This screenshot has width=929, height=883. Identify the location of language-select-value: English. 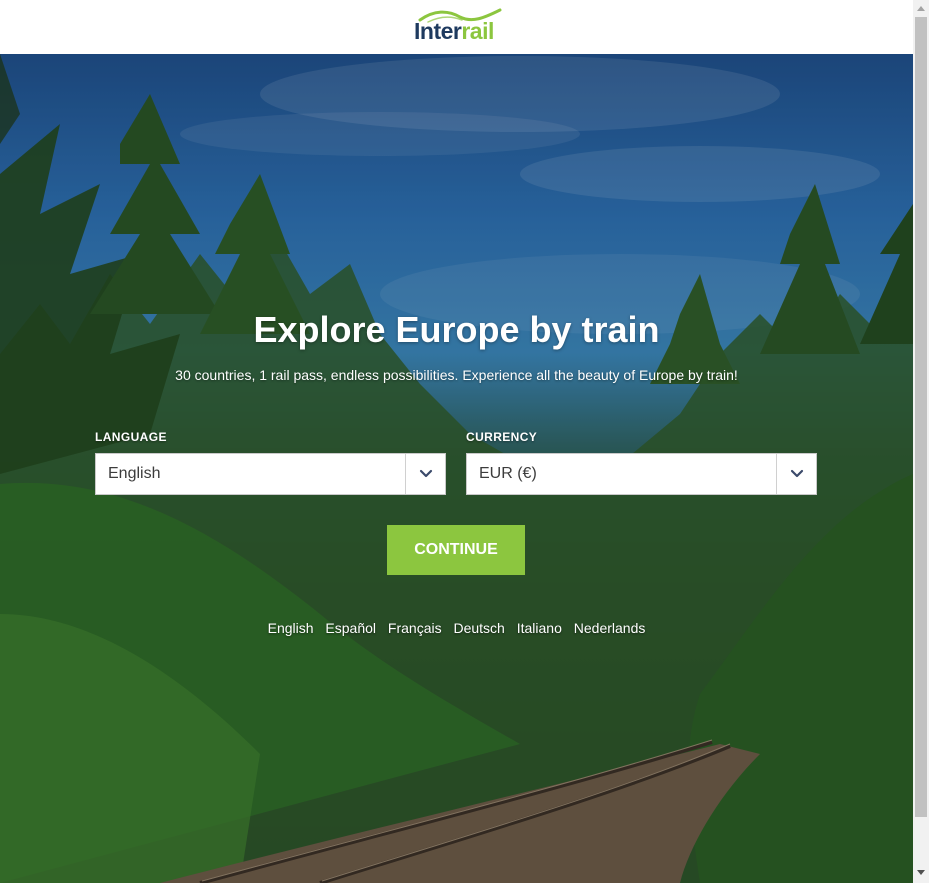
(134, 473).